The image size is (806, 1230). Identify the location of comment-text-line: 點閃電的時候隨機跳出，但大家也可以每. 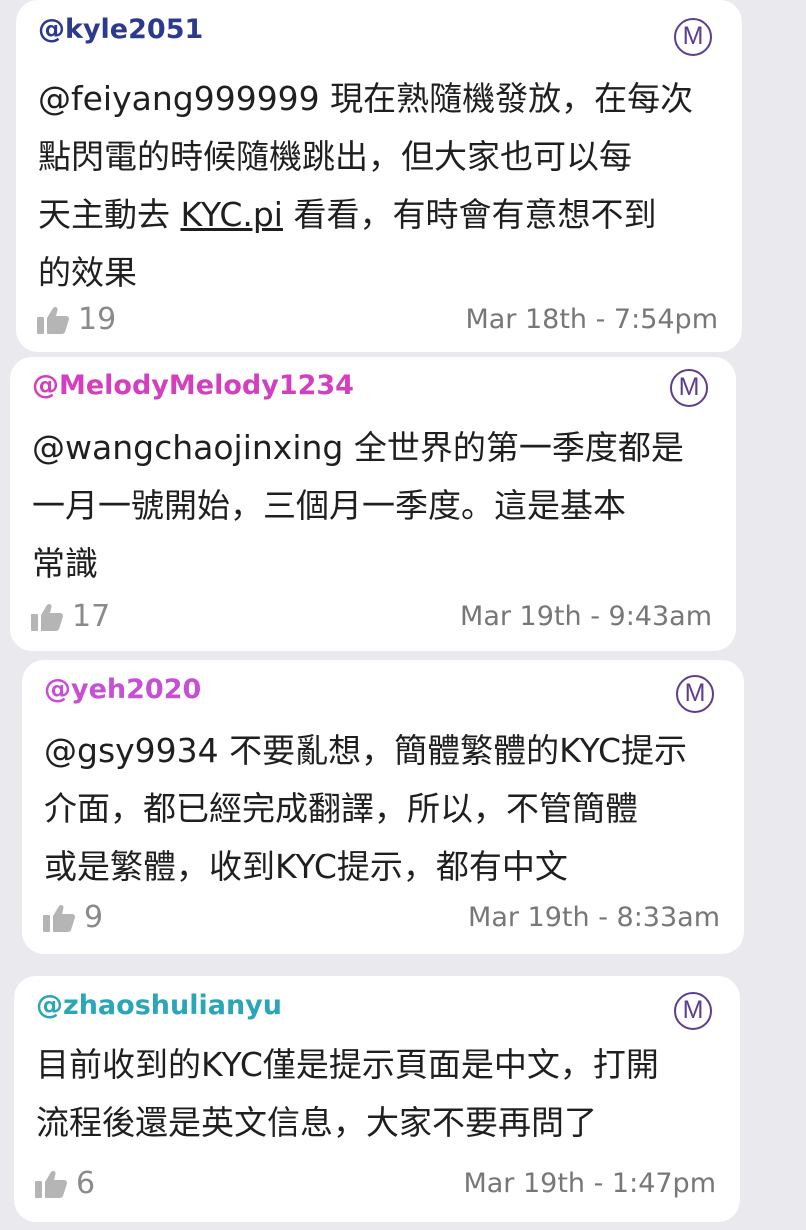
(335, 156).